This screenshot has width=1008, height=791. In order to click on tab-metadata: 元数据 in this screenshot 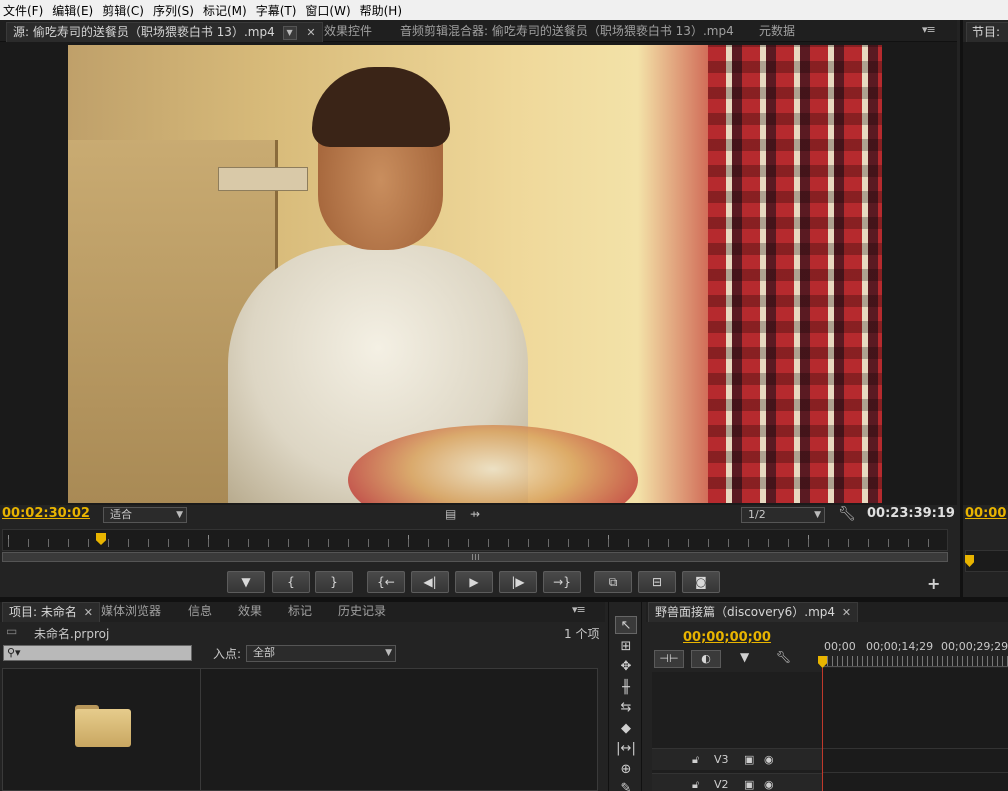, I will do `click(777, 32)`.